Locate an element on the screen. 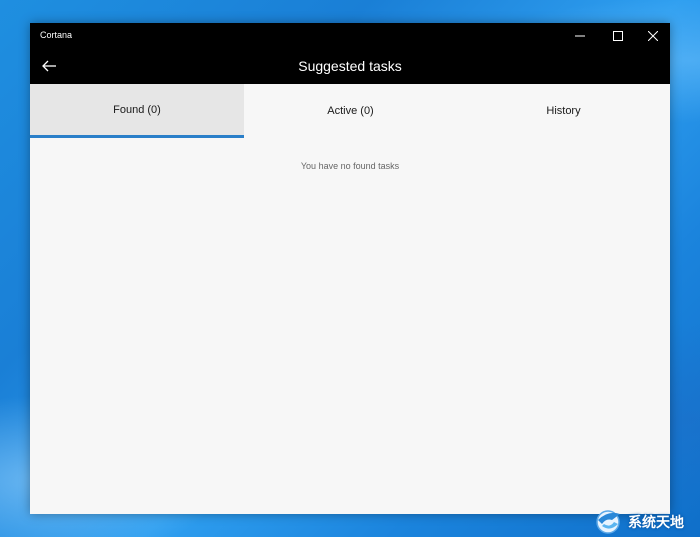  minimize-icon is located at coordinates (580, 36).